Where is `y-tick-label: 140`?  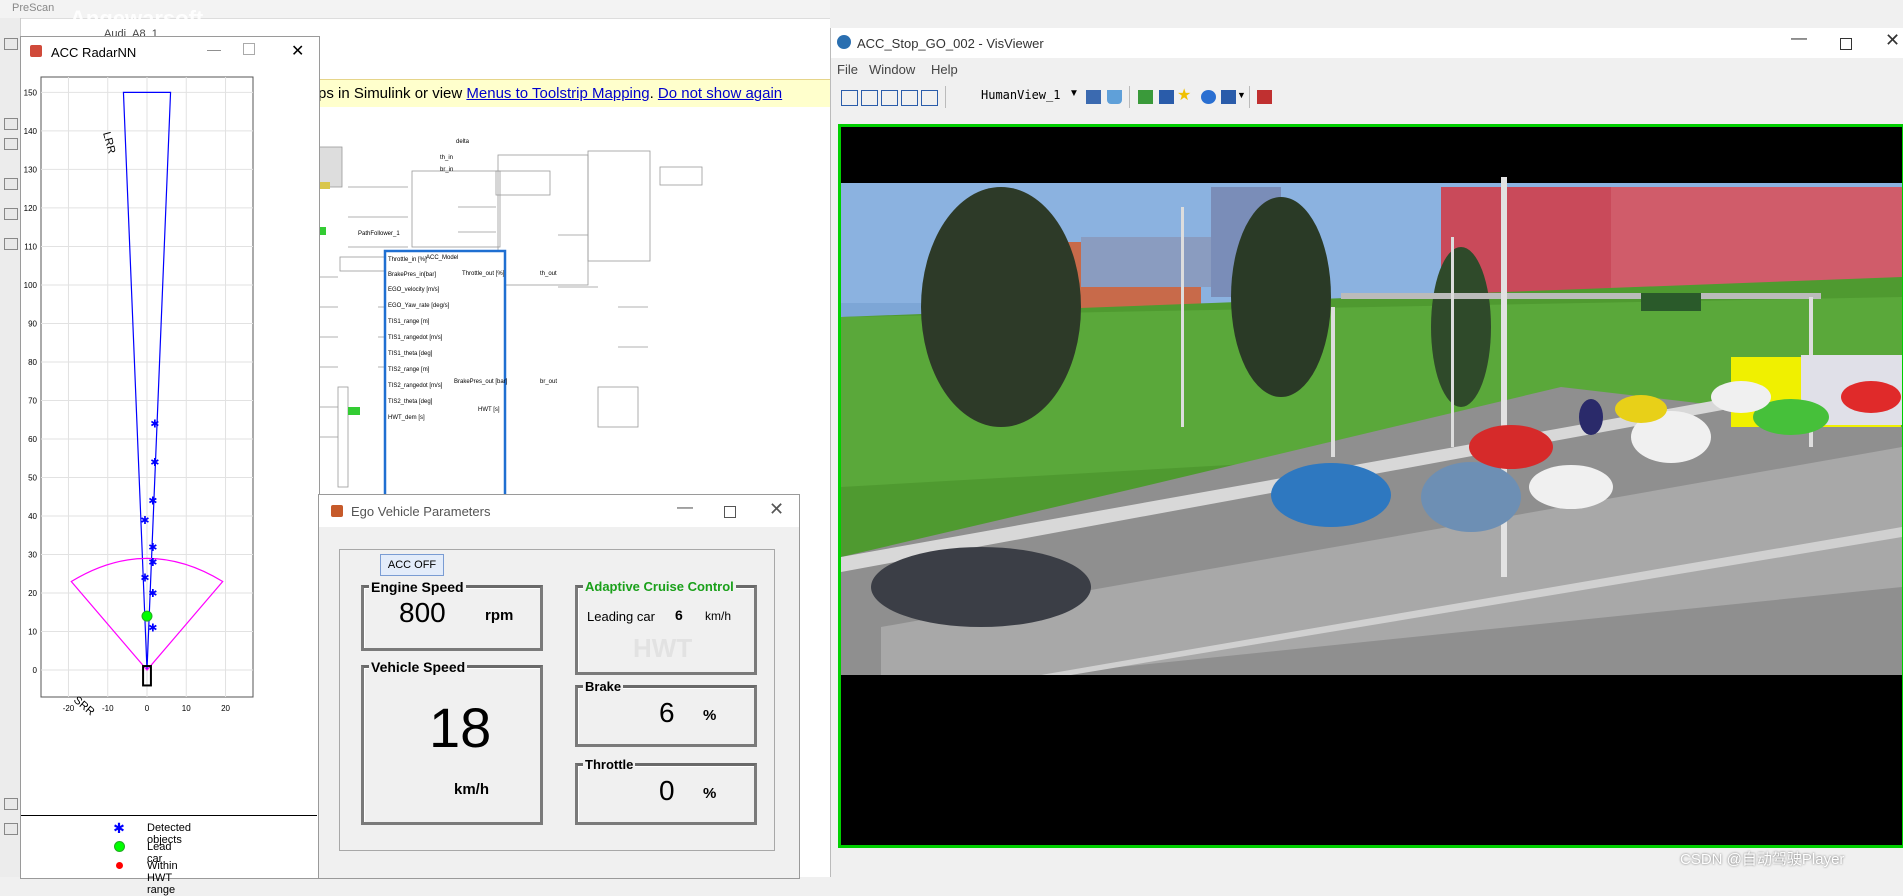 y-tick-label: 140 is located at coordinates (31, 131).